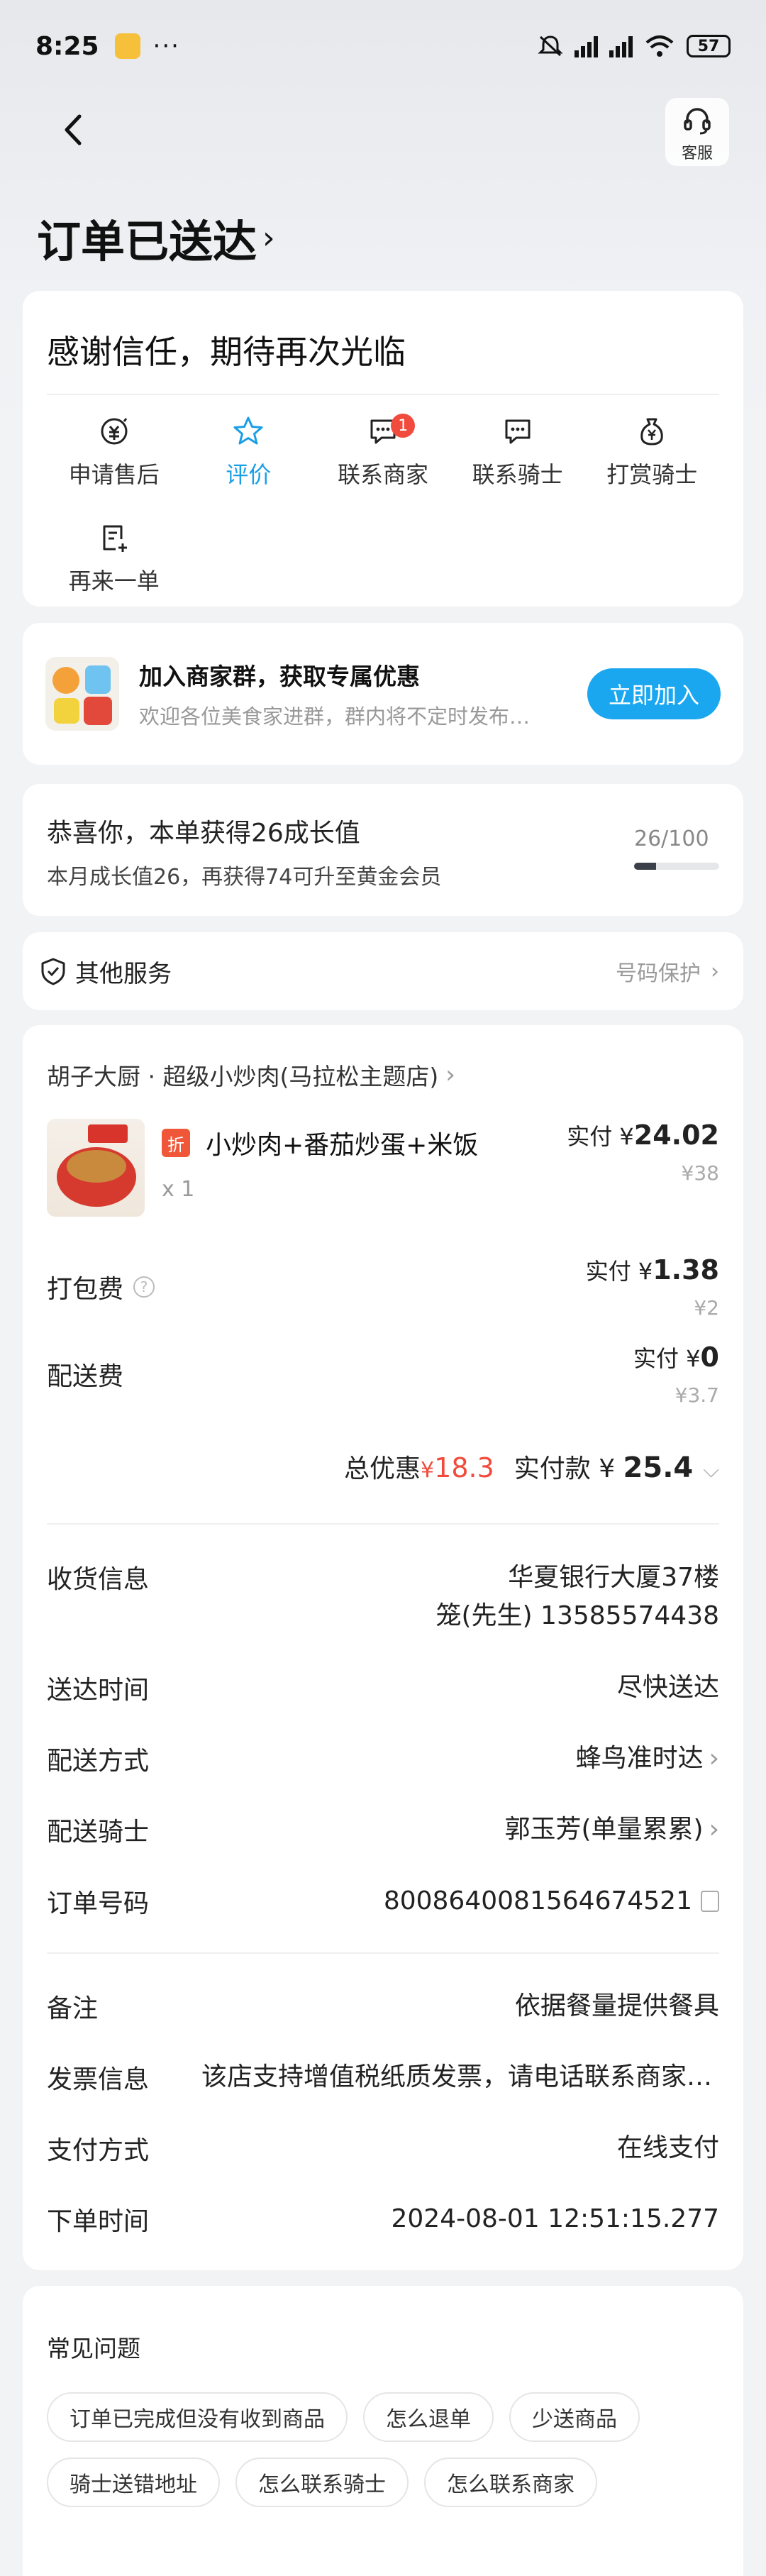  What do you see at coordinates (613, 1577) in the screenshot?
I see `address-value: 华夏银行大厦37楼` at bounding box center [613, 1577].